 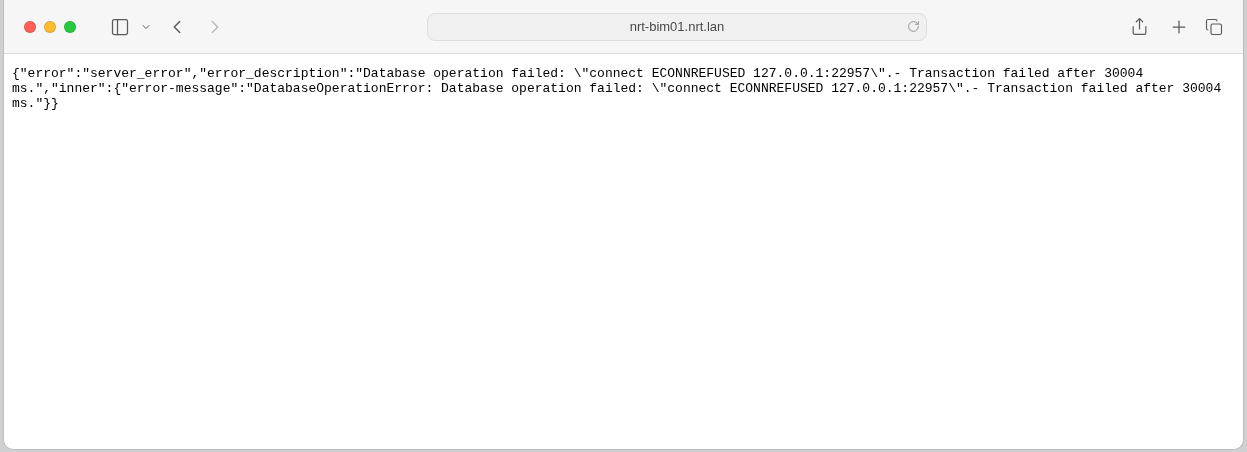 What do you see at coordinates (617, 88) in the screenshot?
I see `json-response-text: {"error":"server_error","error_description":"Database operation failed: \"connect ECONNREFUSED 127.0.0.1:22957\".- Transaction failed after 30004 ms.","inner":{"error-message":"DatabaseOperationError: Database operation failed: \"connect ECONNREFUSED 127.0.0.1:22957\".- Transaction failed after 30004 ms."}}` at bounding box center [617, 88].